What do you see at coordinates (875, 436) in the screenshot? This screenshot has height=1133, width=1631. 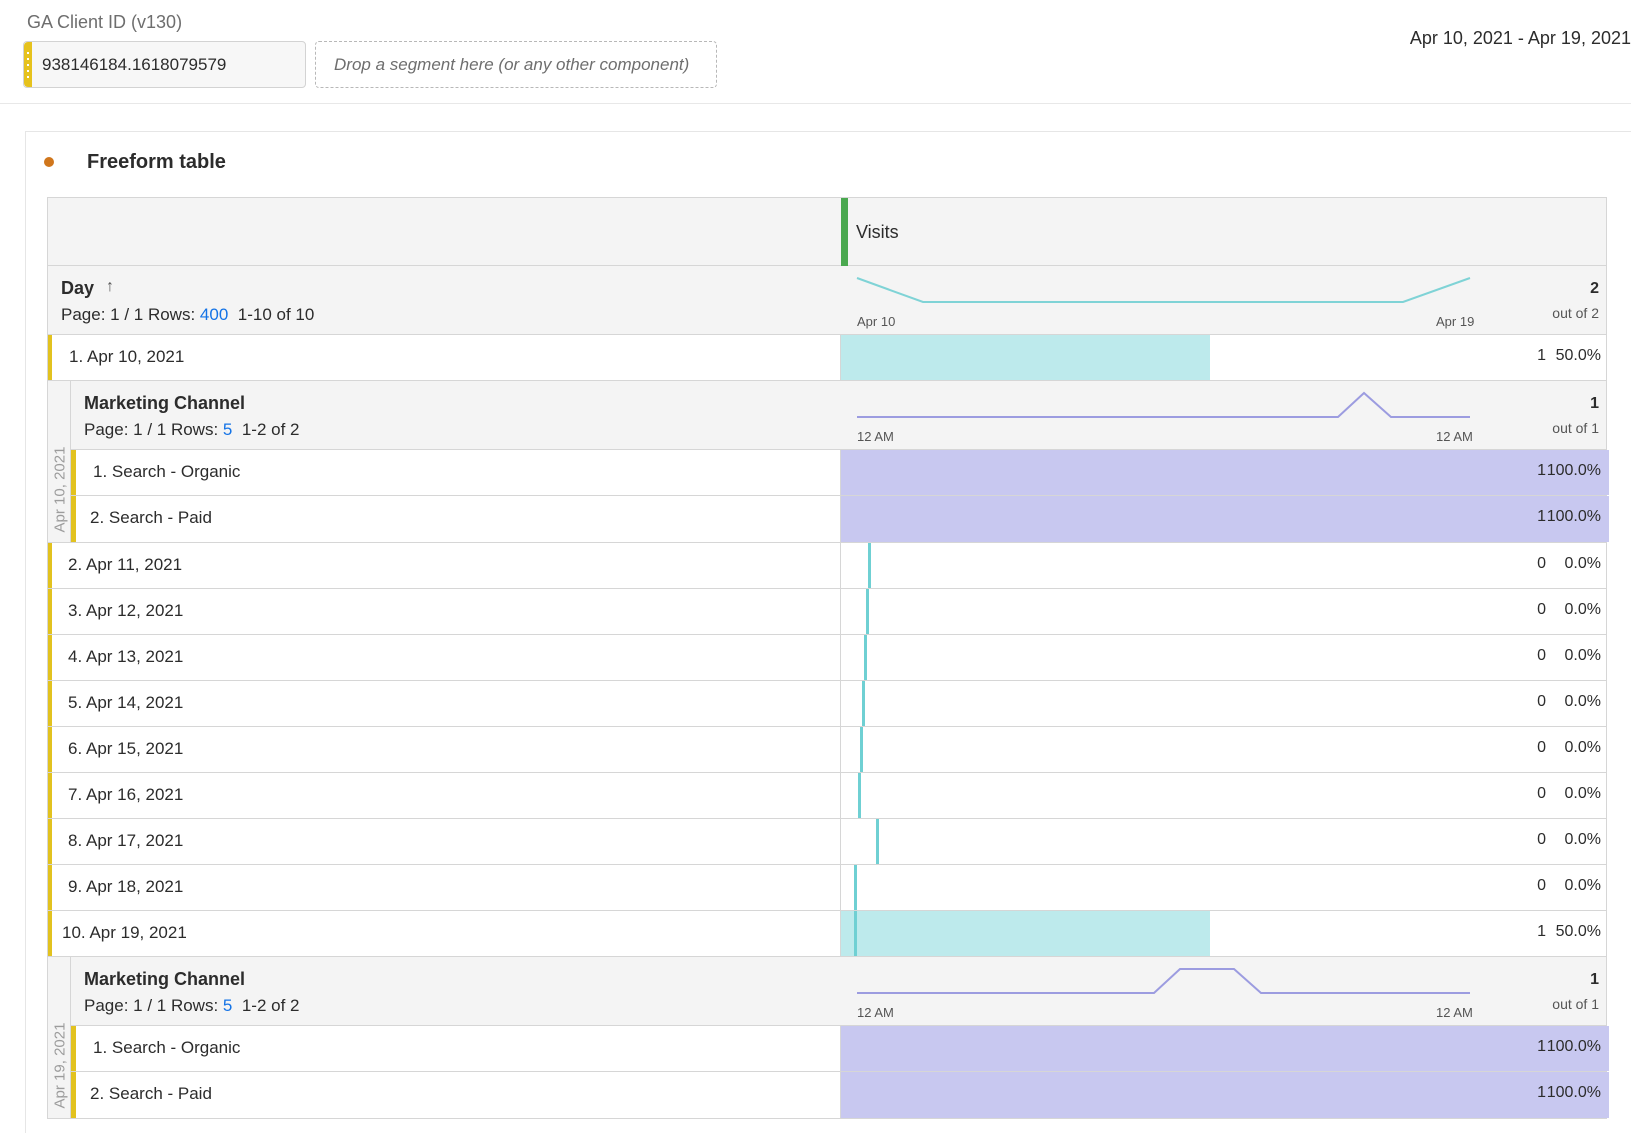 I see `sparkline-start-label: 12 AM` at bounding box center [875, 436].